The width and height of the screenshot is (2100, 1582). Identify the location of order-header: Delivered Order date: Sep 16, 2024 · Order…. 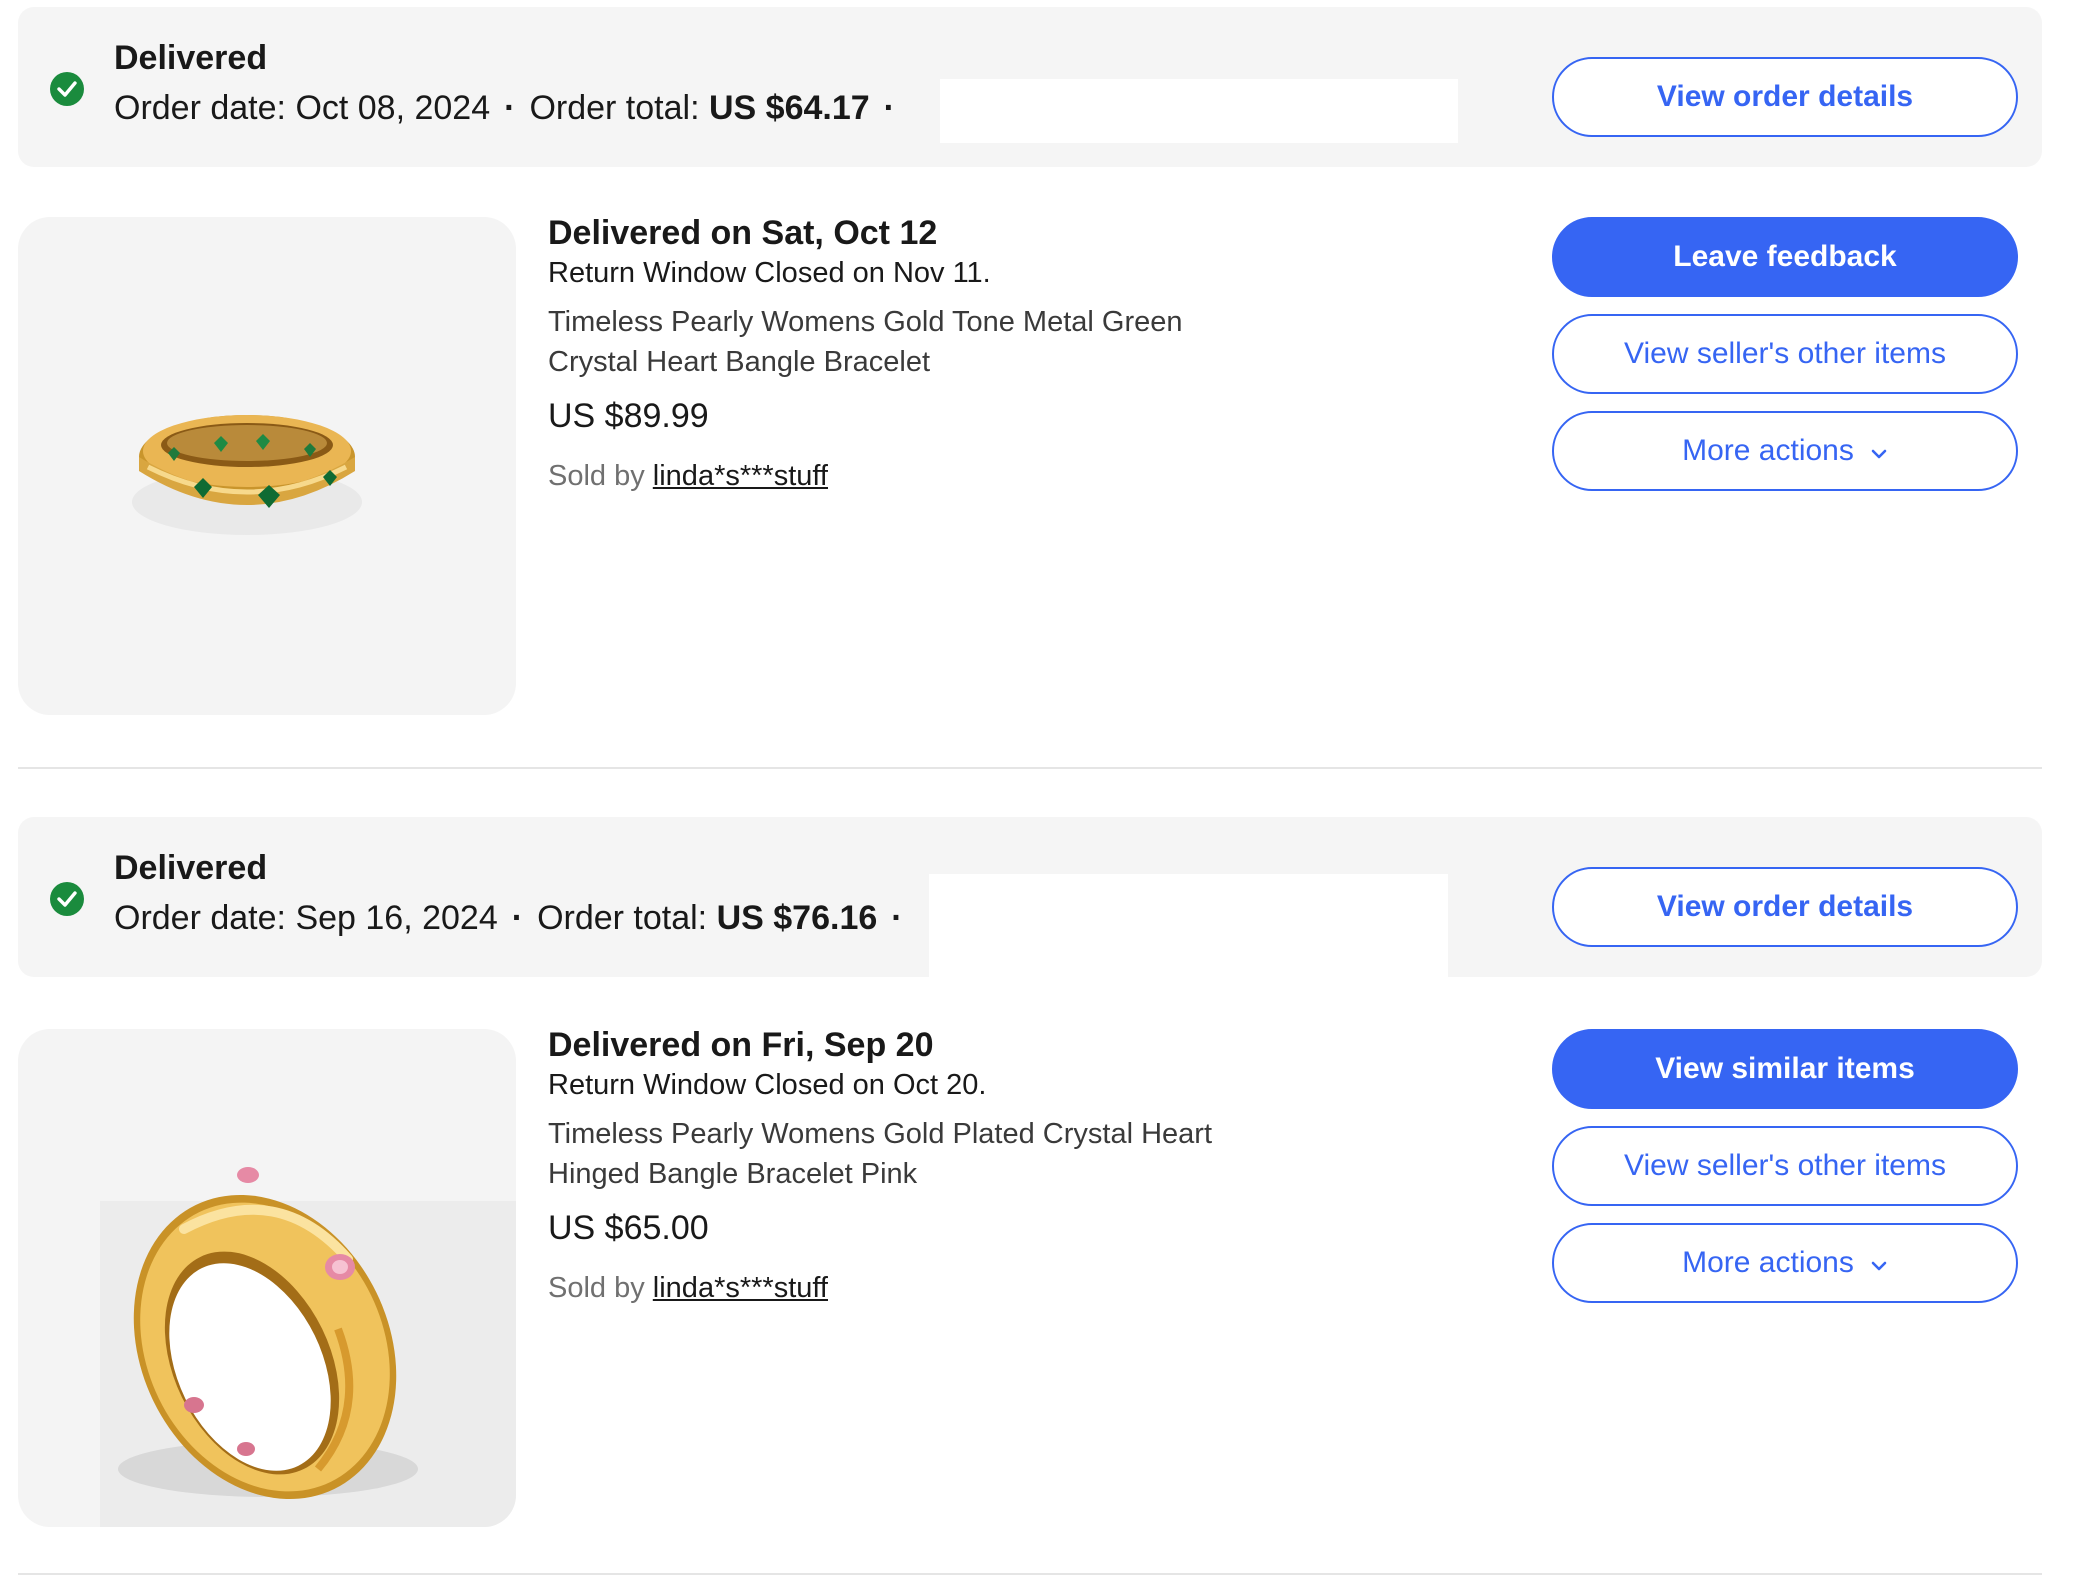
(1030, 897).